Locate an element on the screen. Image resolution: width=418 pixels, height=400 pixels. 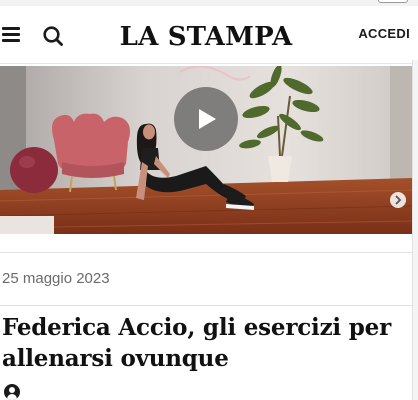
hamburger-menu-icon is located at coordinates (11, 35).